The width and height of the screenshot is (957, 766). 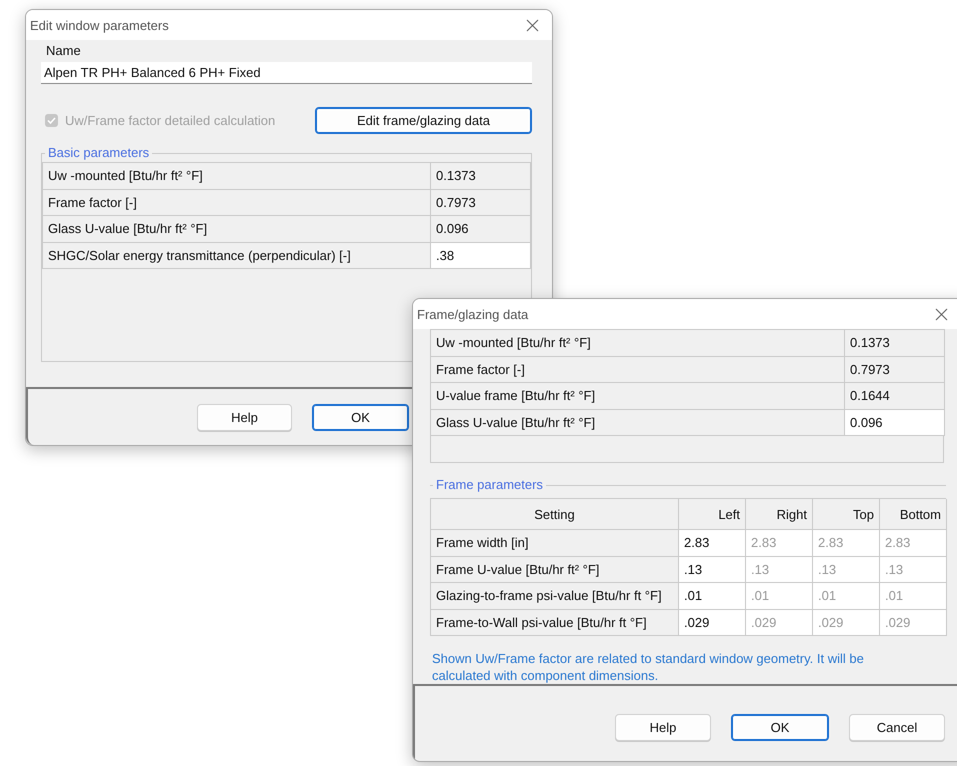 What do you see at coordinates (638, 396) in the screenshot?
I see `parameter-label: U-value frame [Btu/hr ft² °F]` at bounding box center [638, 396].